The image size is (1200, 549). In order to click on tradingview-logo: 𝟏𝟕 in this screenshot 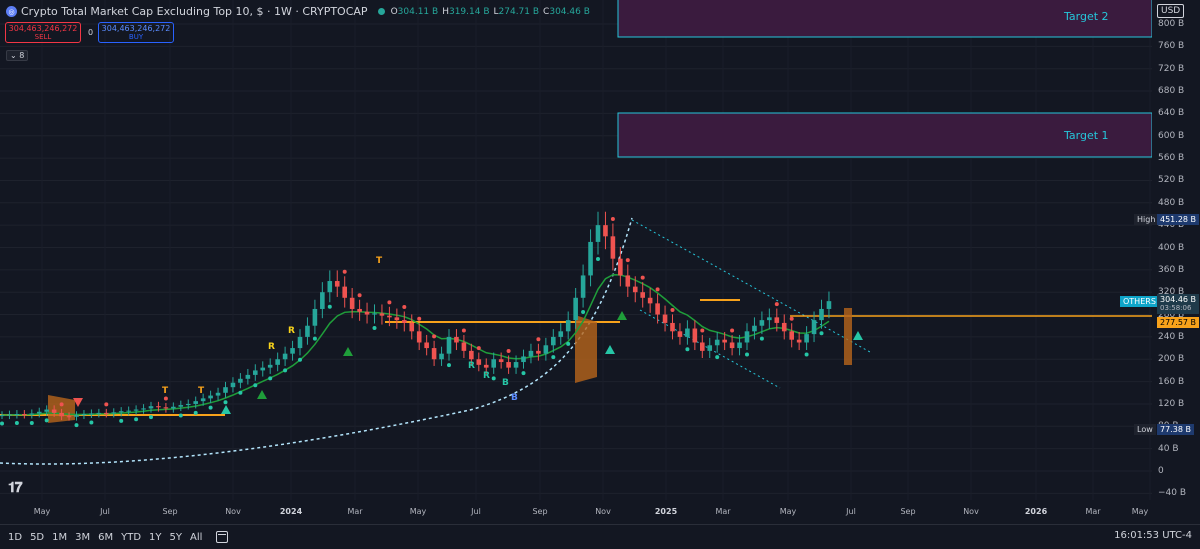, I will do `click(15, 488)`.